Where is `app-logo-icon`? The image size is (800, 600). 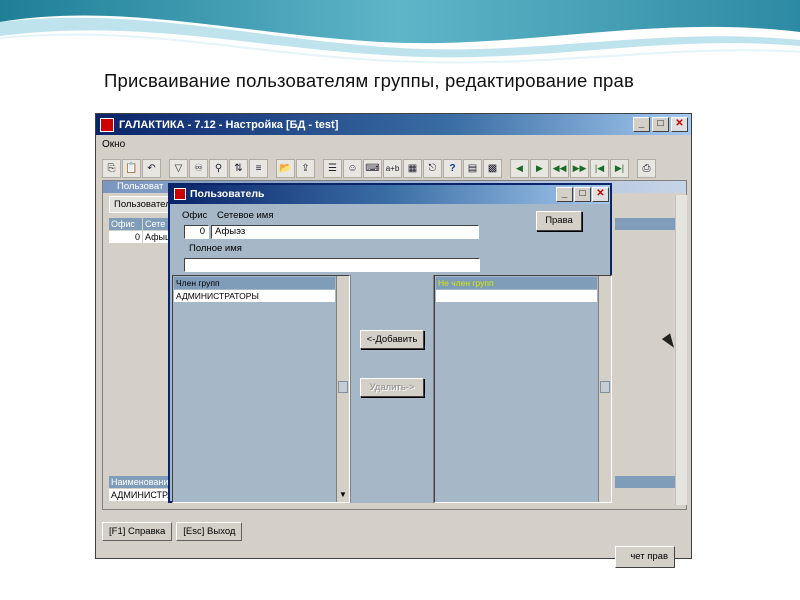 app-logo-icon is located at coordinates (107, 124).